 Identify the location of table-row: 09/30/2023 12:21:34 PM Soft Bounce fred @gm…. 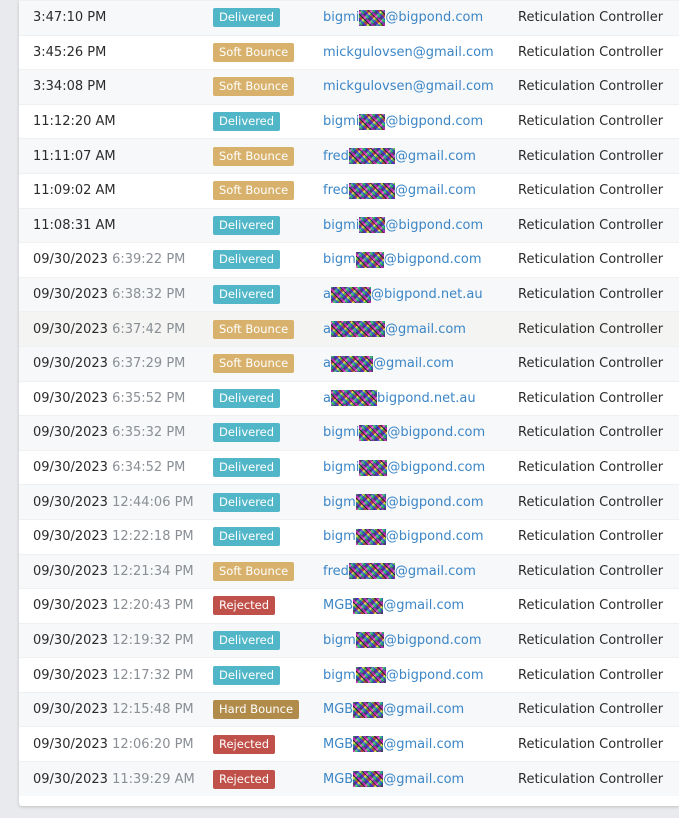
(349, 571).